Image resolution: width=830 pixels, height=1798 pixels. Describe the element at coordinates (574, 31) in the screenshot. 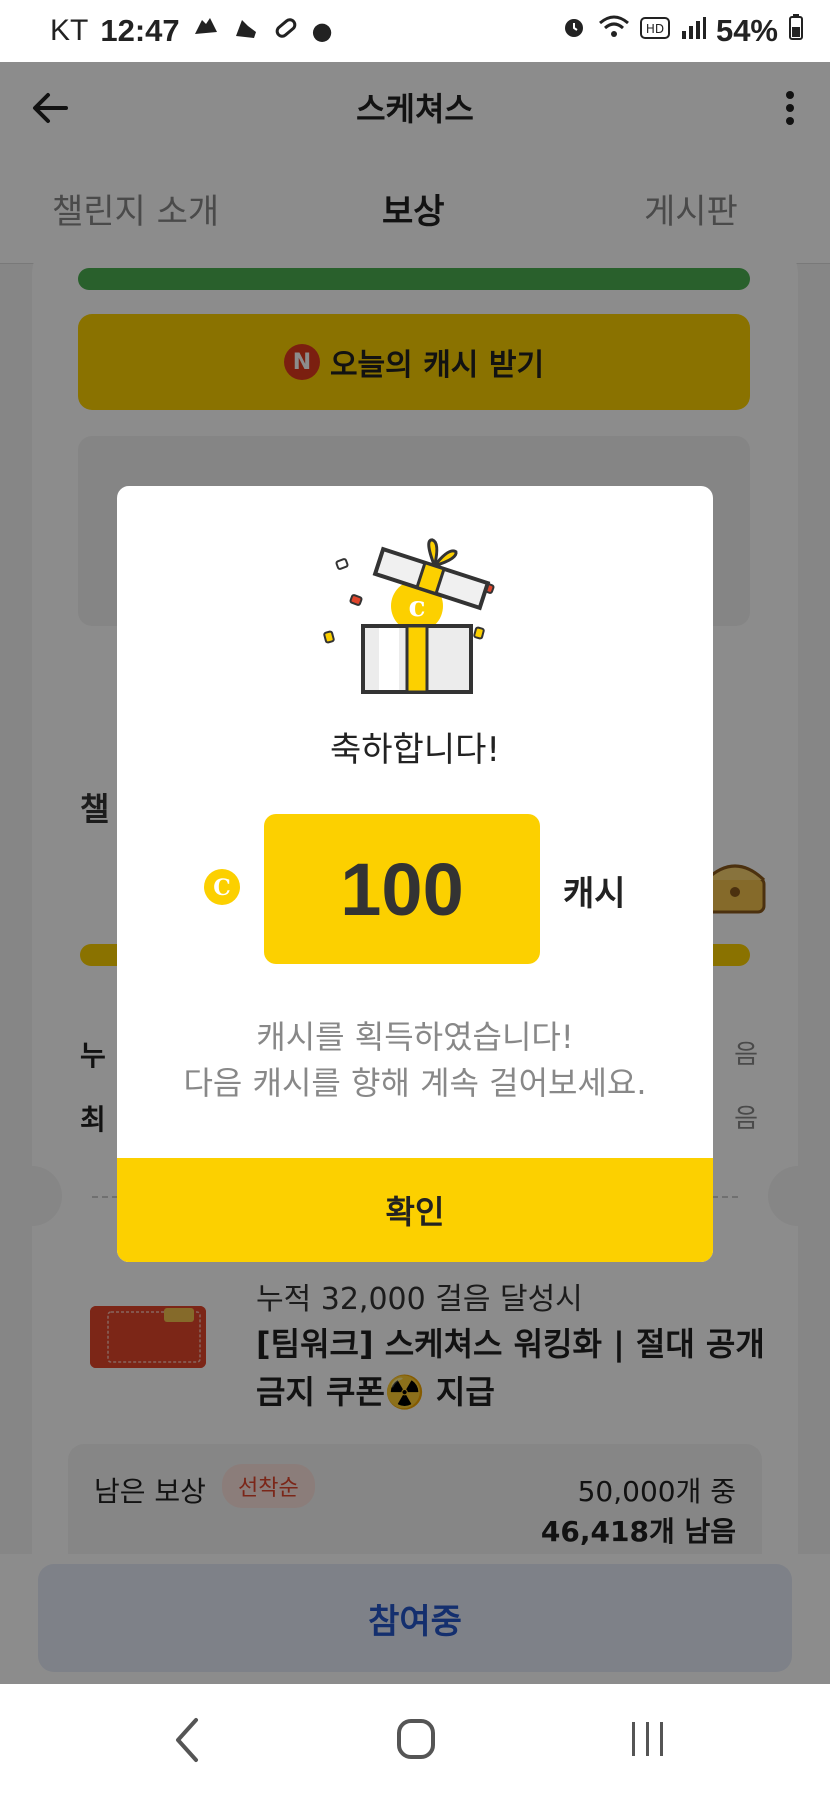

I see `alarm-icon` at that location.